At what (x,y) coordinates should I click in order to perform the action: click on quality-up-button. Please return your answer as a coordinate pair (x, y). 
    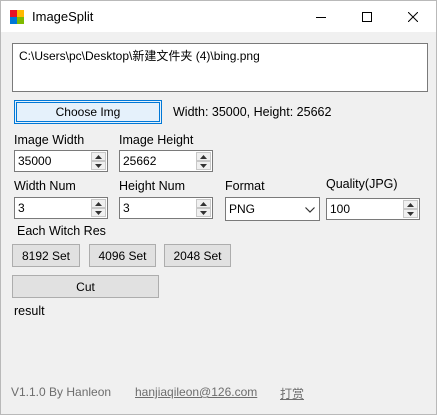
    Looking at the image, I should click on (410, 204).